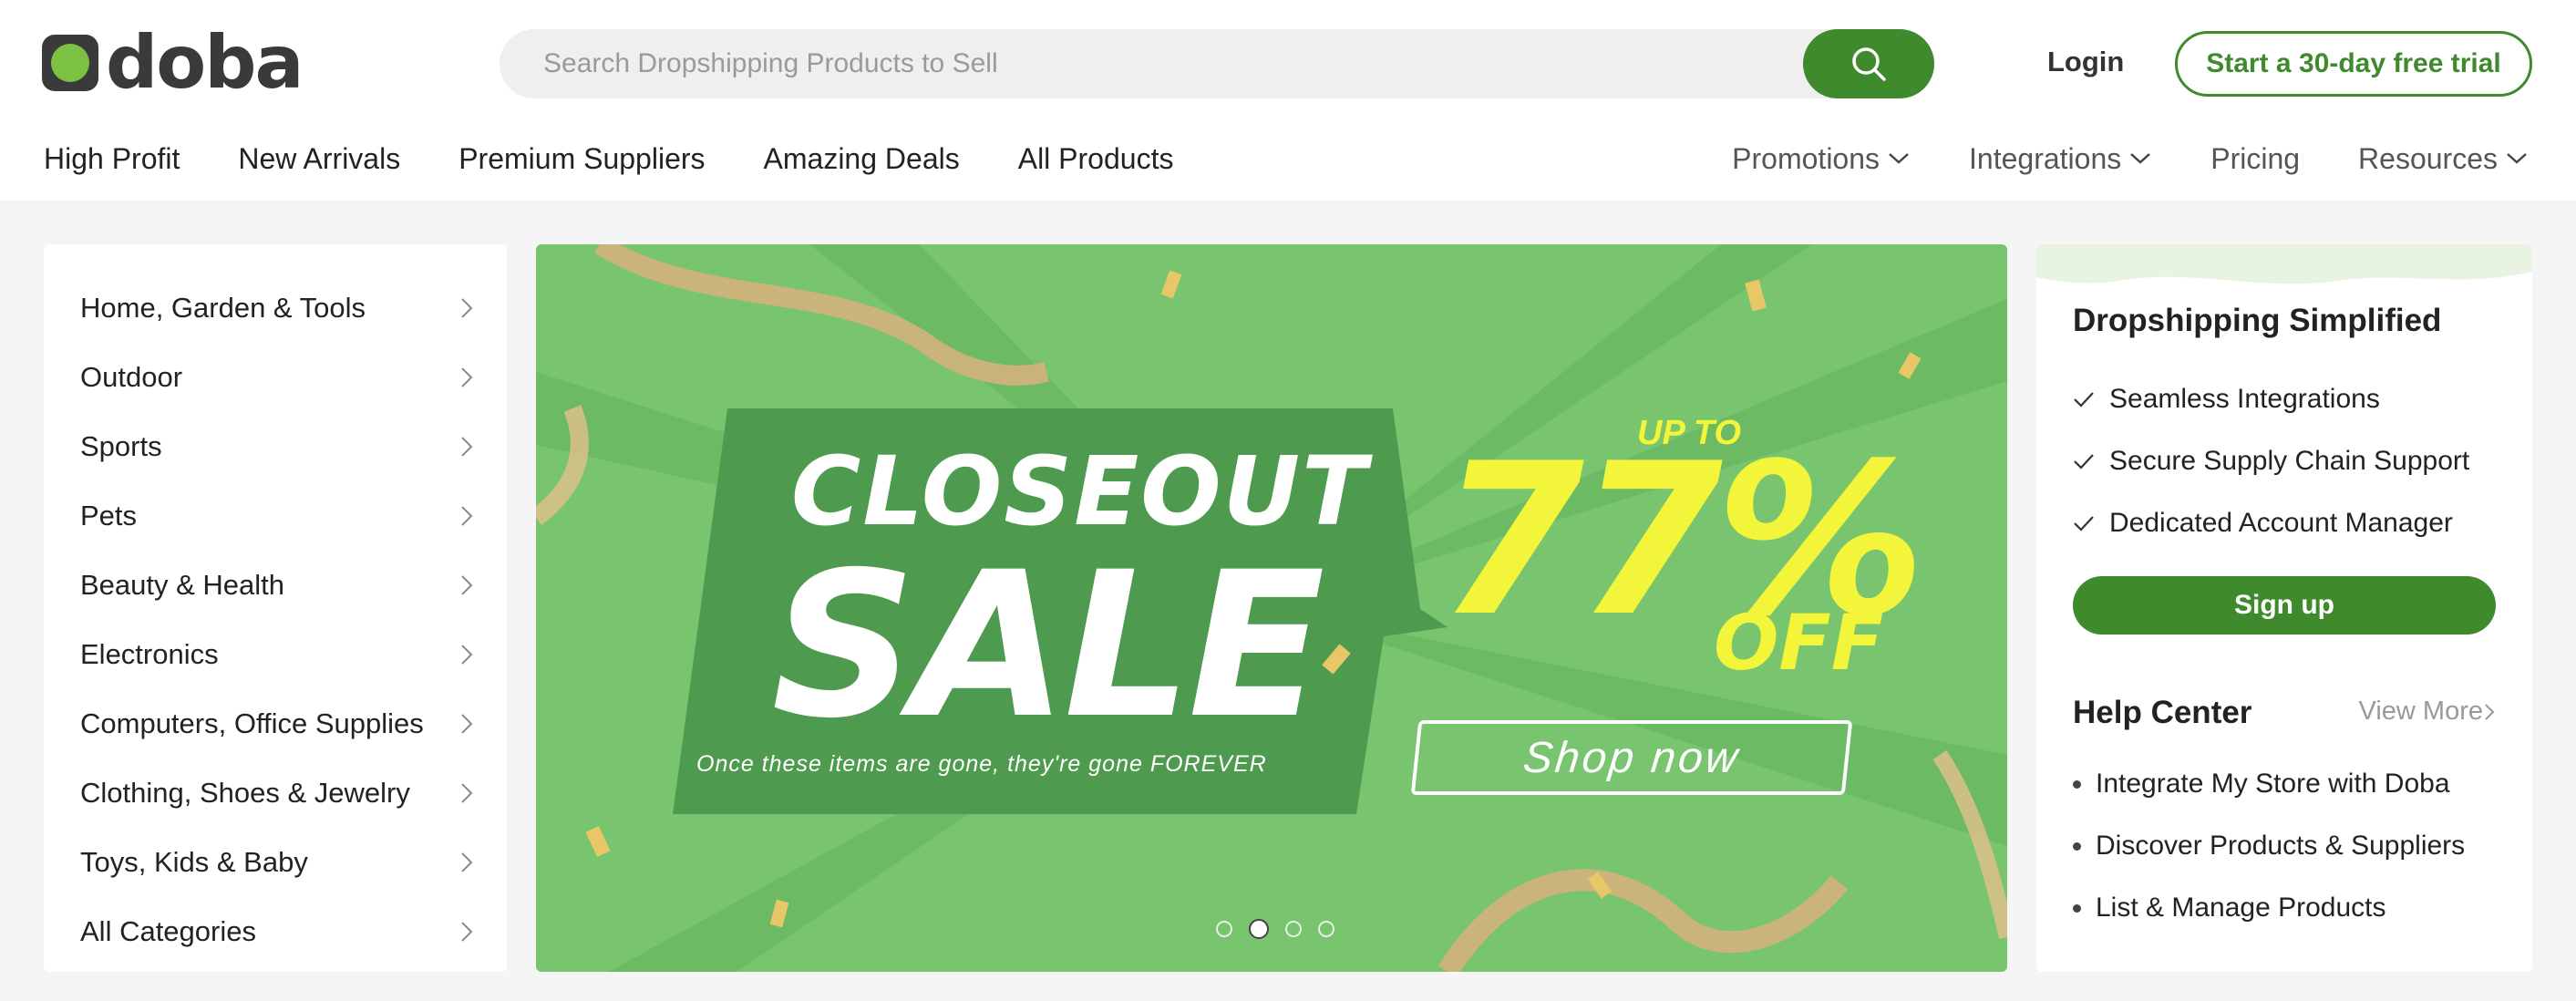  I want to click on feature-label: Secure Supply Chain Support, so click(2289, 461).